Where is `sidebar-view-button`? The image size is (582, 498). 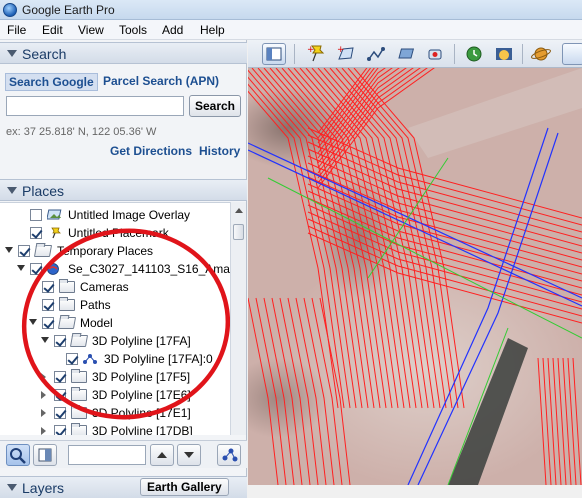 sidebar-view-button is located at coordinates (45, 455).